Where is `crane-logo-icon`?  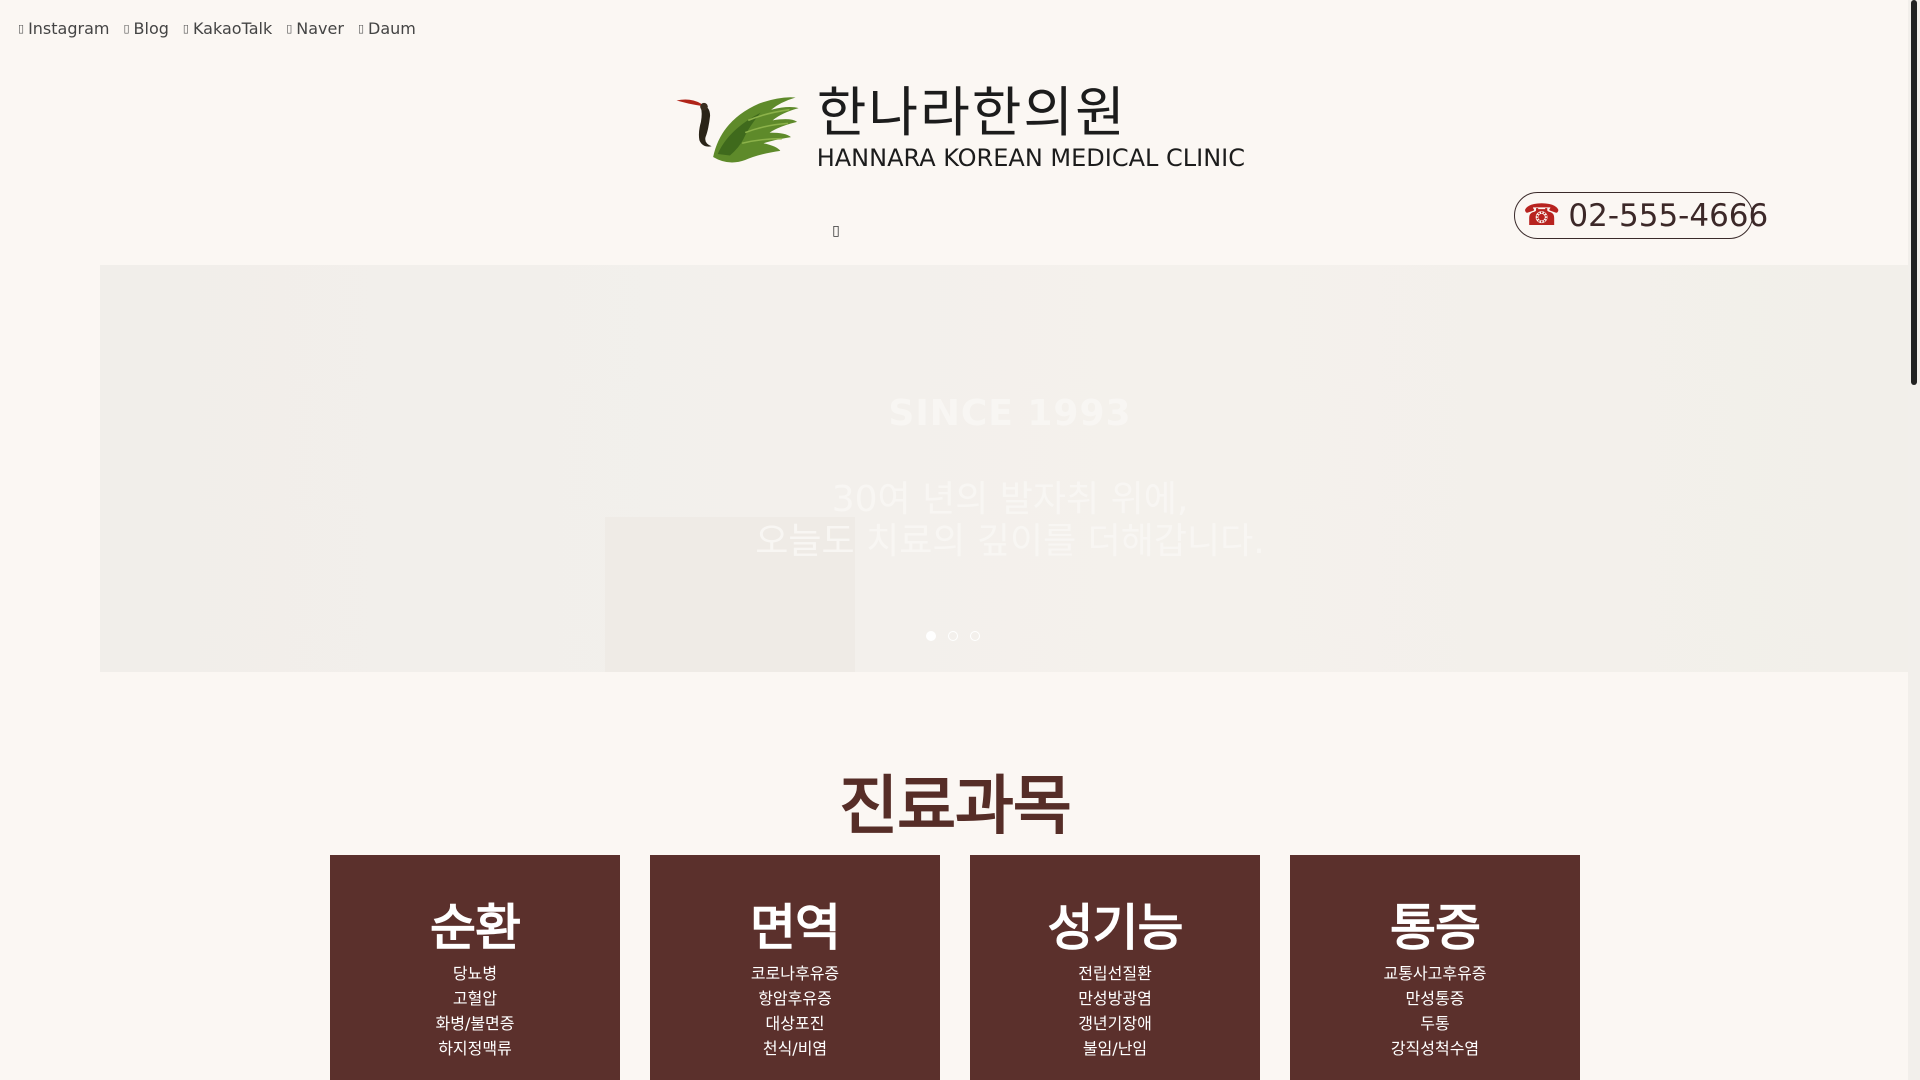 crane-logo-icon is located at coordinates (737, 130).